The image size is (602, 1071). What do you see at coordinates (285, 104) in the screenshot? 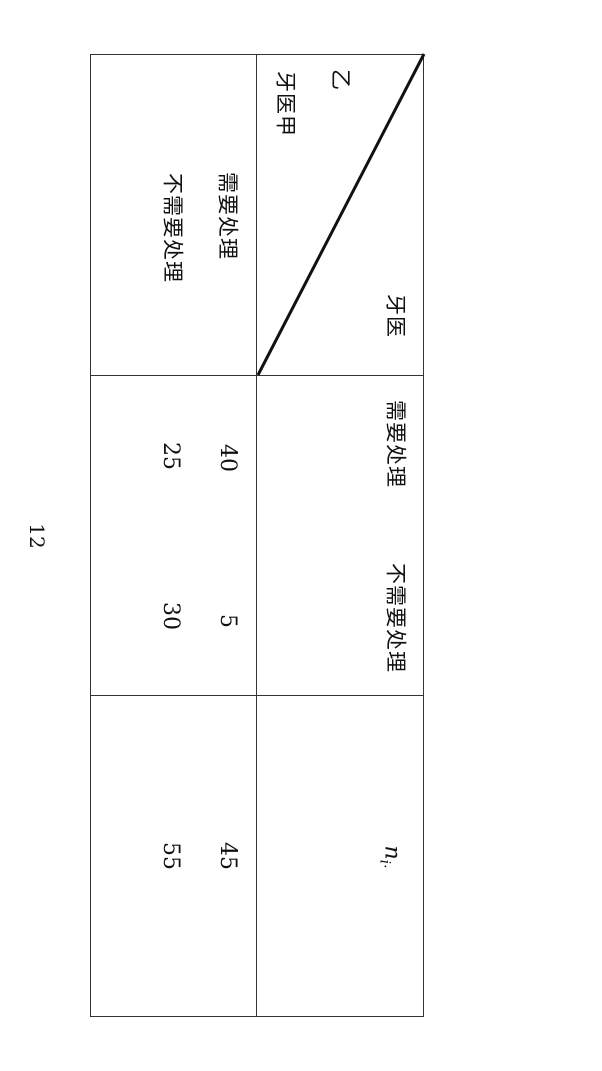
I see `corner-left-label-b: 牙医甲` at bounding box center [285, 104].